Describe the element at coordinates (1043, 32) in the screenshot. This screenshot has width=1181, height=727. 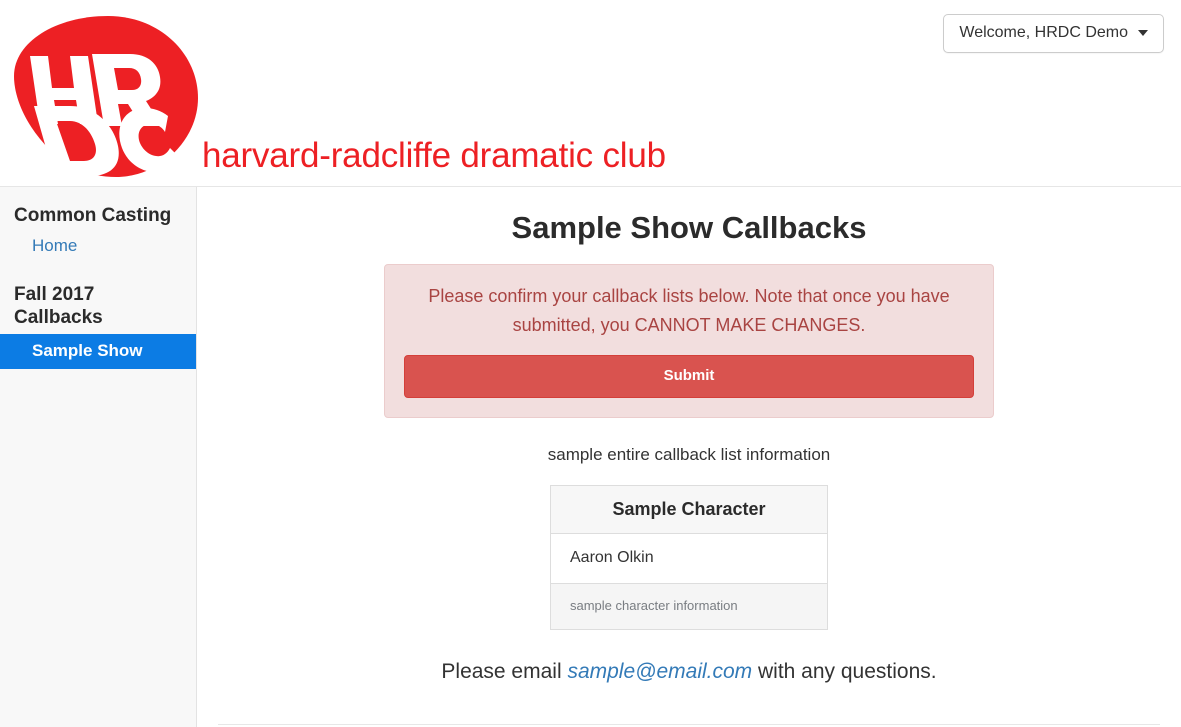
I see `user-menu-label: Welcome, HRDC Demo` at that location.